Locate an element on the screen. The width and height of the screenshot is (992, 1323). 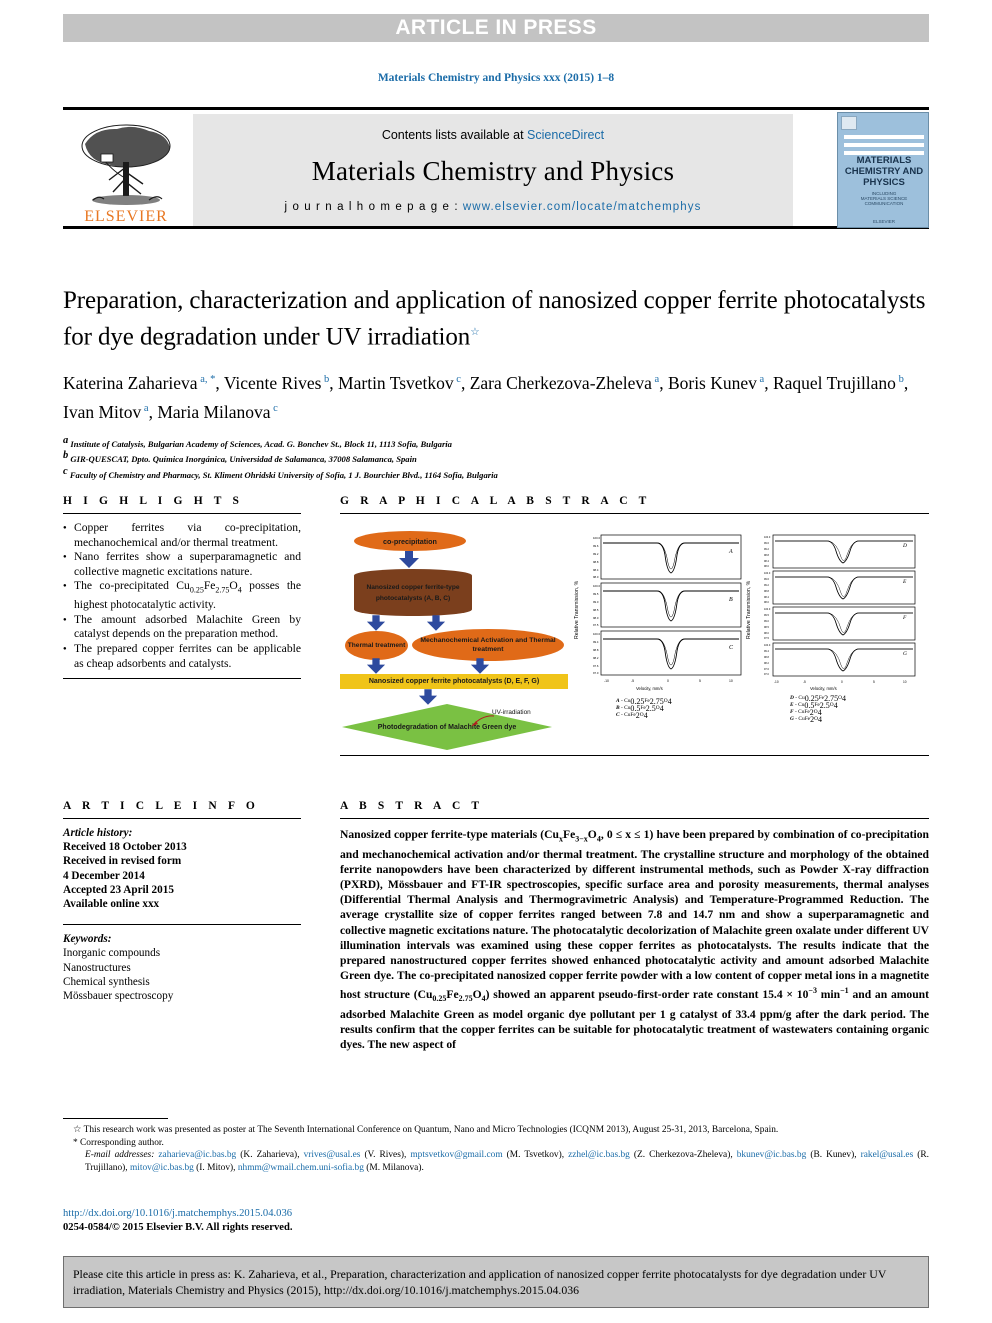
svg-text: F is located at coordinates (904, 618).